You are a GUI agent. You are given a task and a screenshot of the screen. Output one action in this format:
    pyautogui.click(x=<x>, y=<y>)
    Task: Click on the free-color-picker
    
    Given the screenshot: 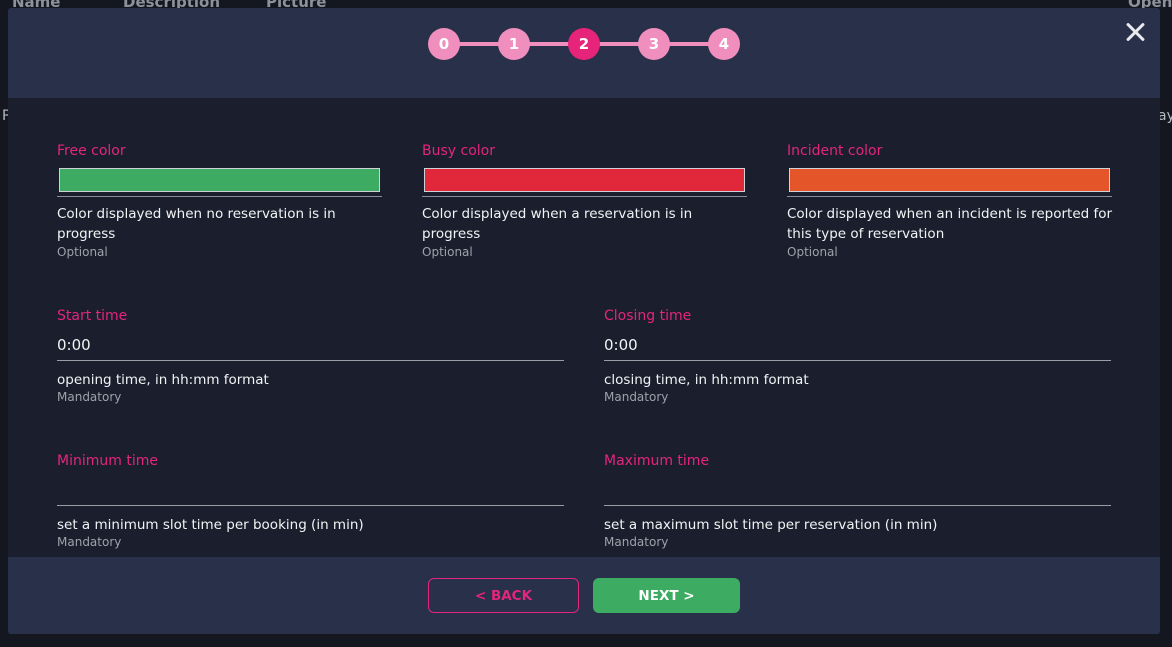 What is the action you would take?
    pyautogui.click(x=219, y=182)
    